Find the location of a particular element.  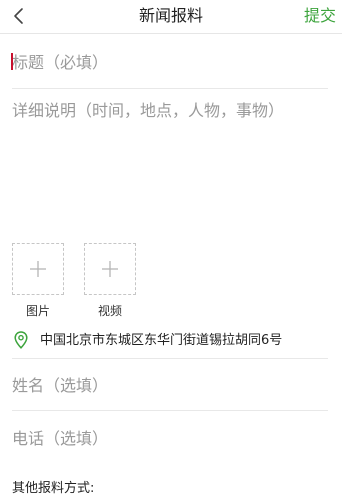

add-video-button is located at coordinates (110, 269).